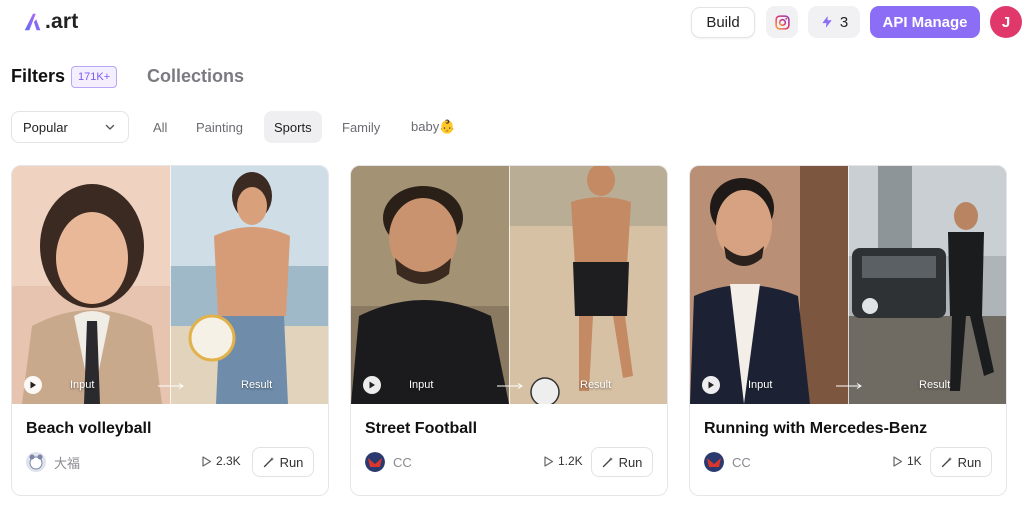 This screenshot has width=1024, height=505. Describe the element at coordinates (361, 127) in the screenshot. I see `chip-family: Family` at that location.